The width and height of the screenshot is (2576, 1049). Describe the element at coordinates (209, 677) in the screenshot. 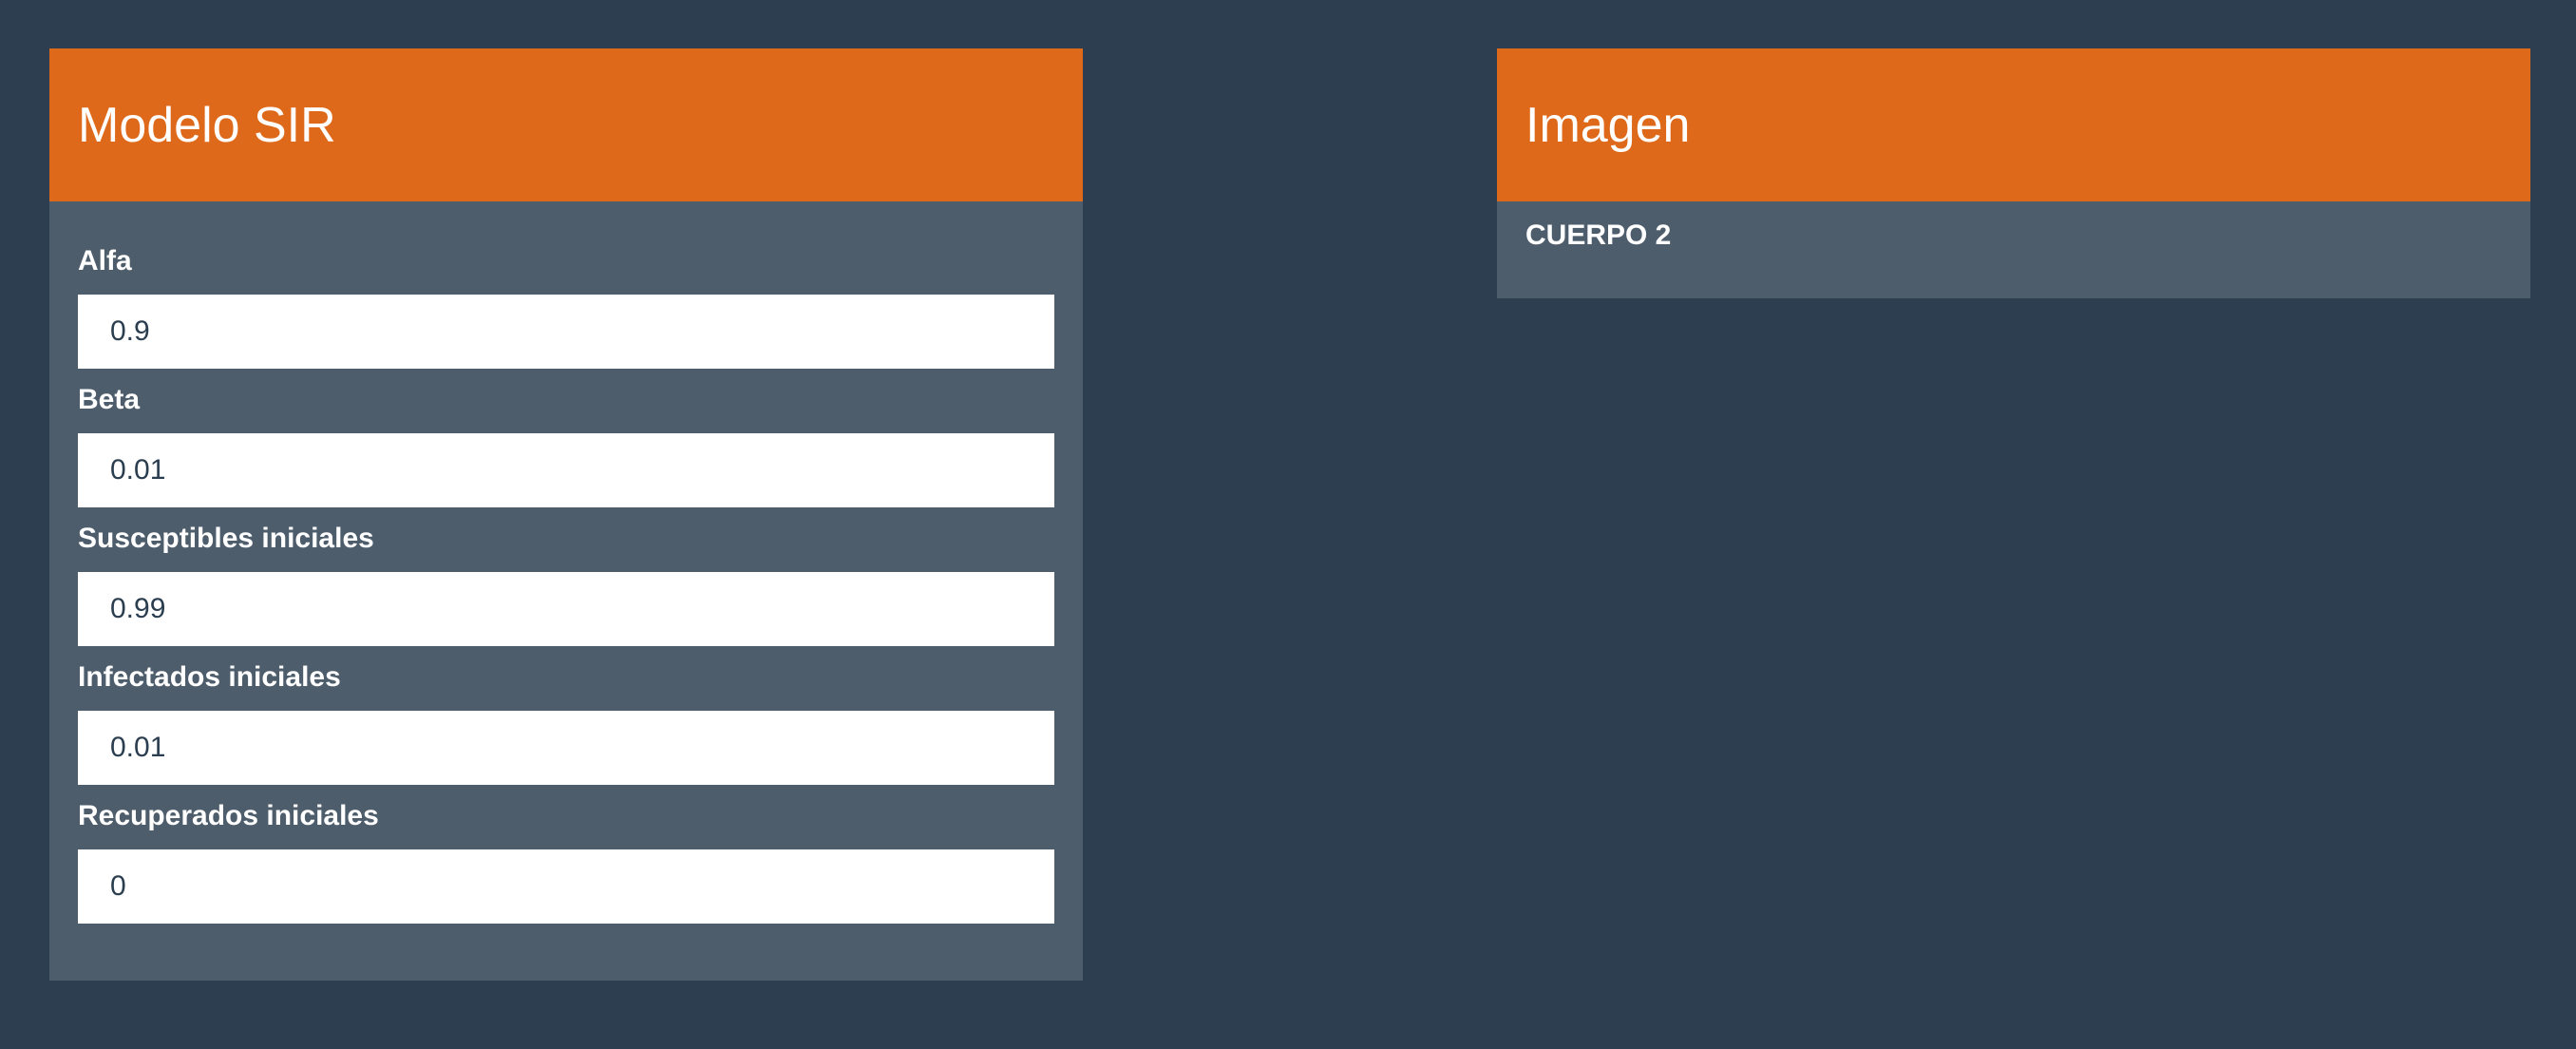

I see `initial-infected-label: Infectados iniciales` at that location.